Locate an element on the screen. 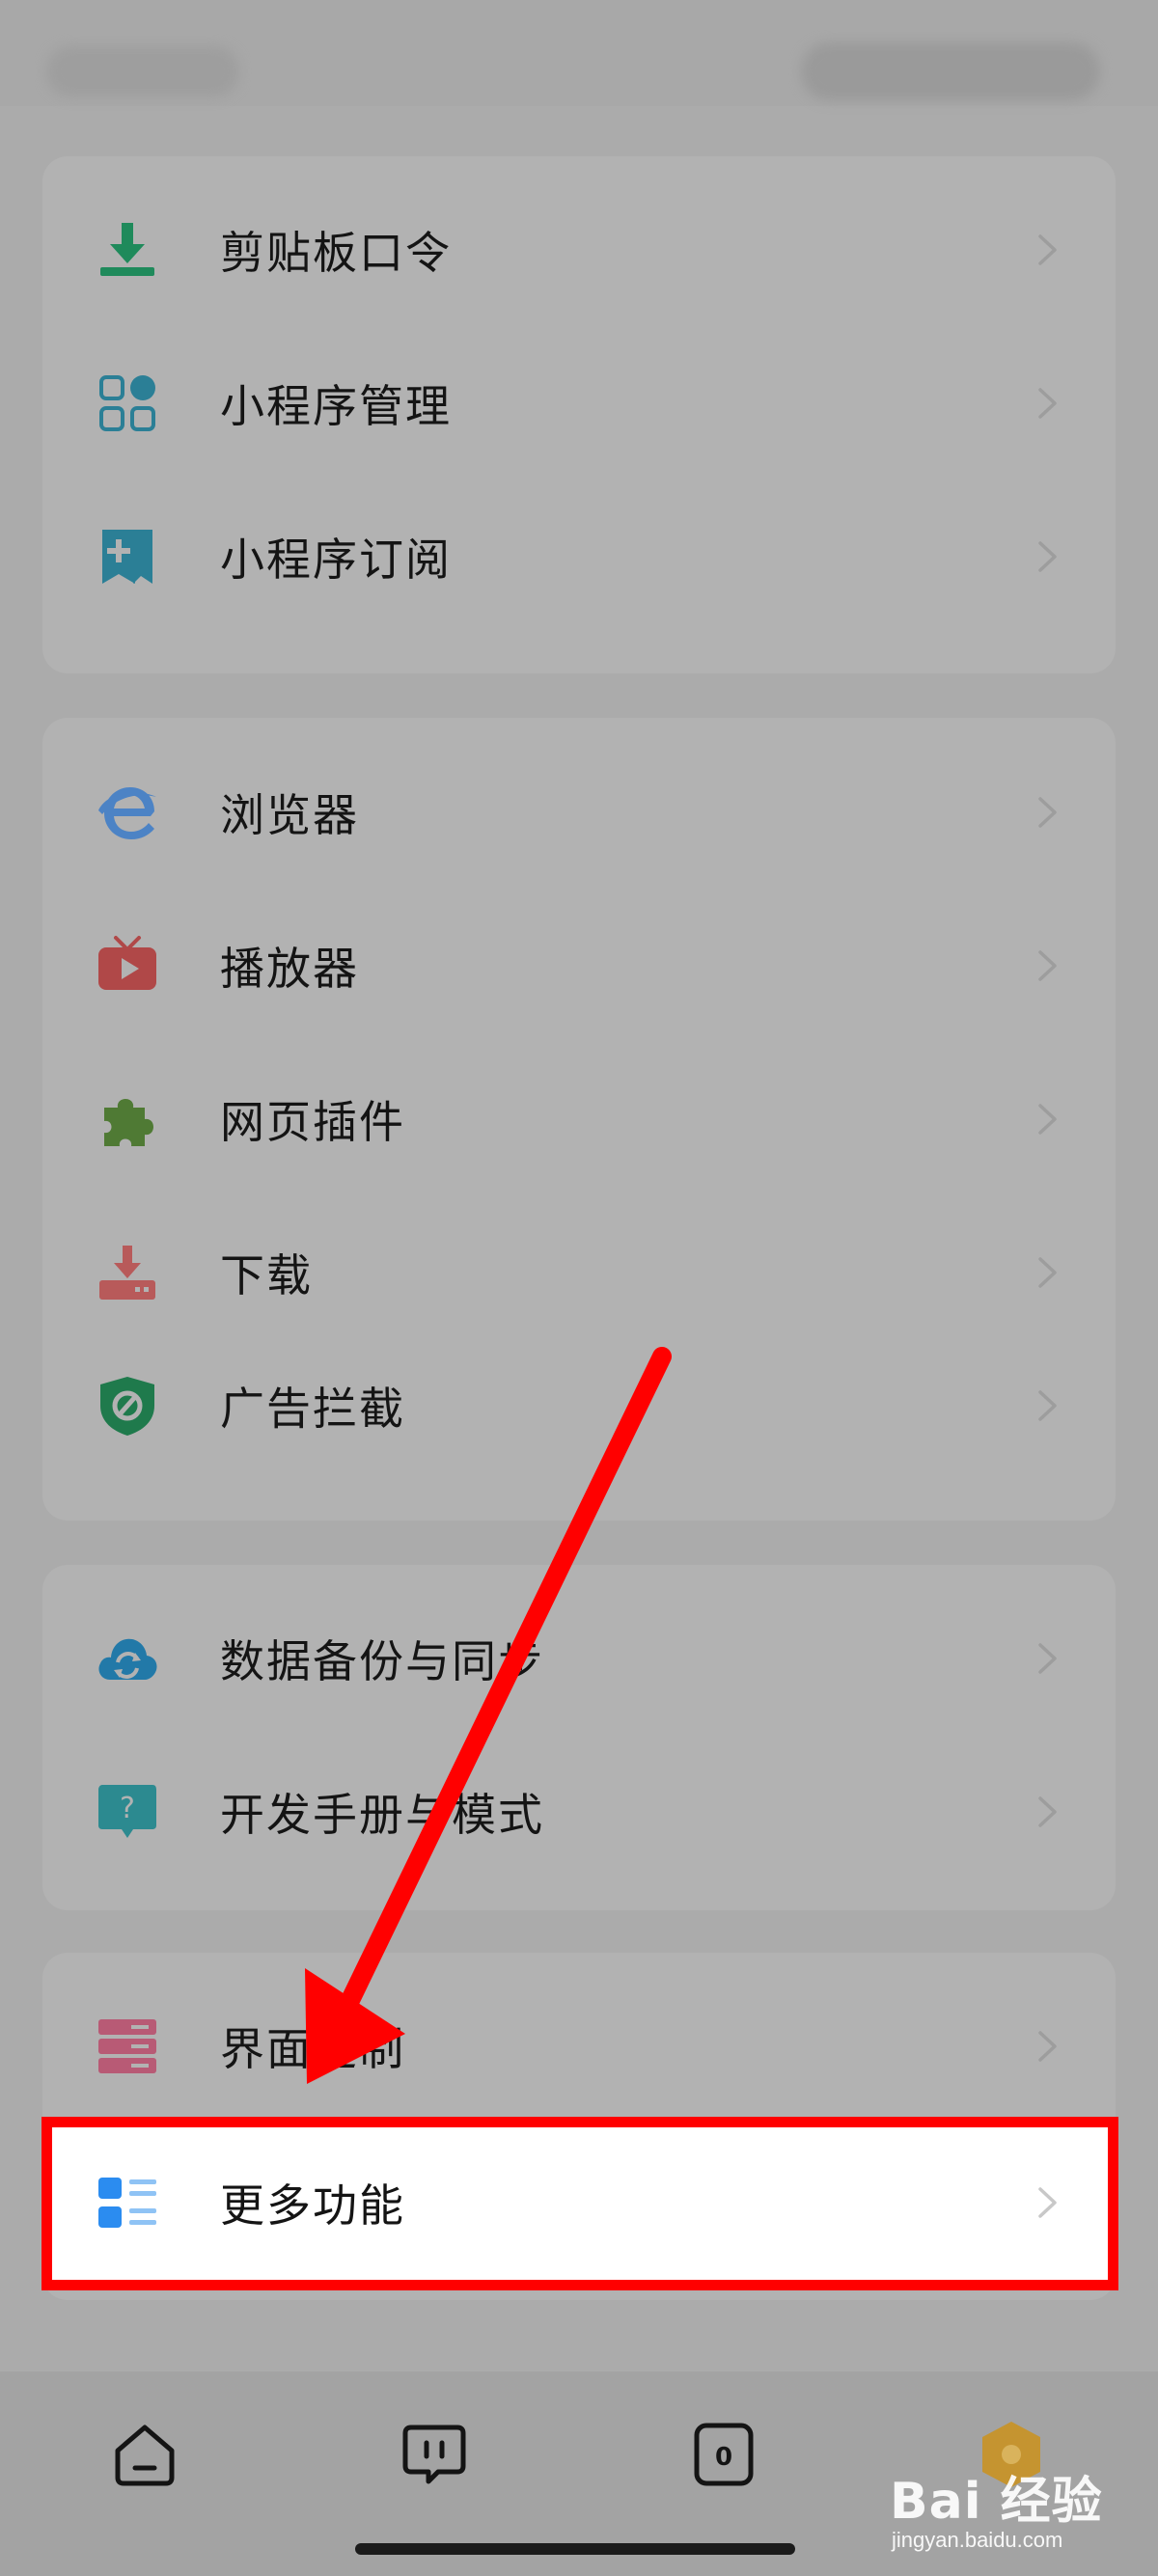 This screenshot has width=1158, height=2576. menu-item-dev-manual-mode: ? 开发手册与模式 is located at coordinates (579, 1812).